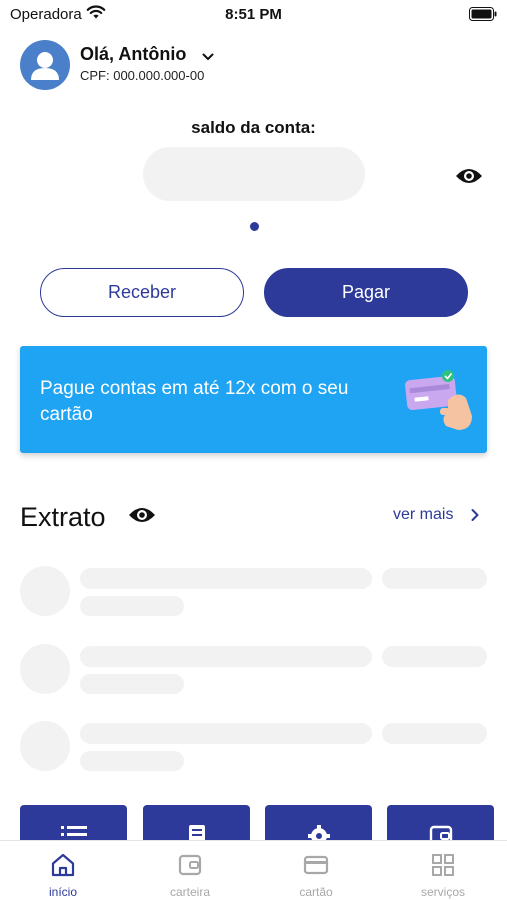  What do you see at coordinates (142, 75) in the screenshot?
I see `cpf-text: CPF: 000.000.000-00` at bounding box center [142, 75].